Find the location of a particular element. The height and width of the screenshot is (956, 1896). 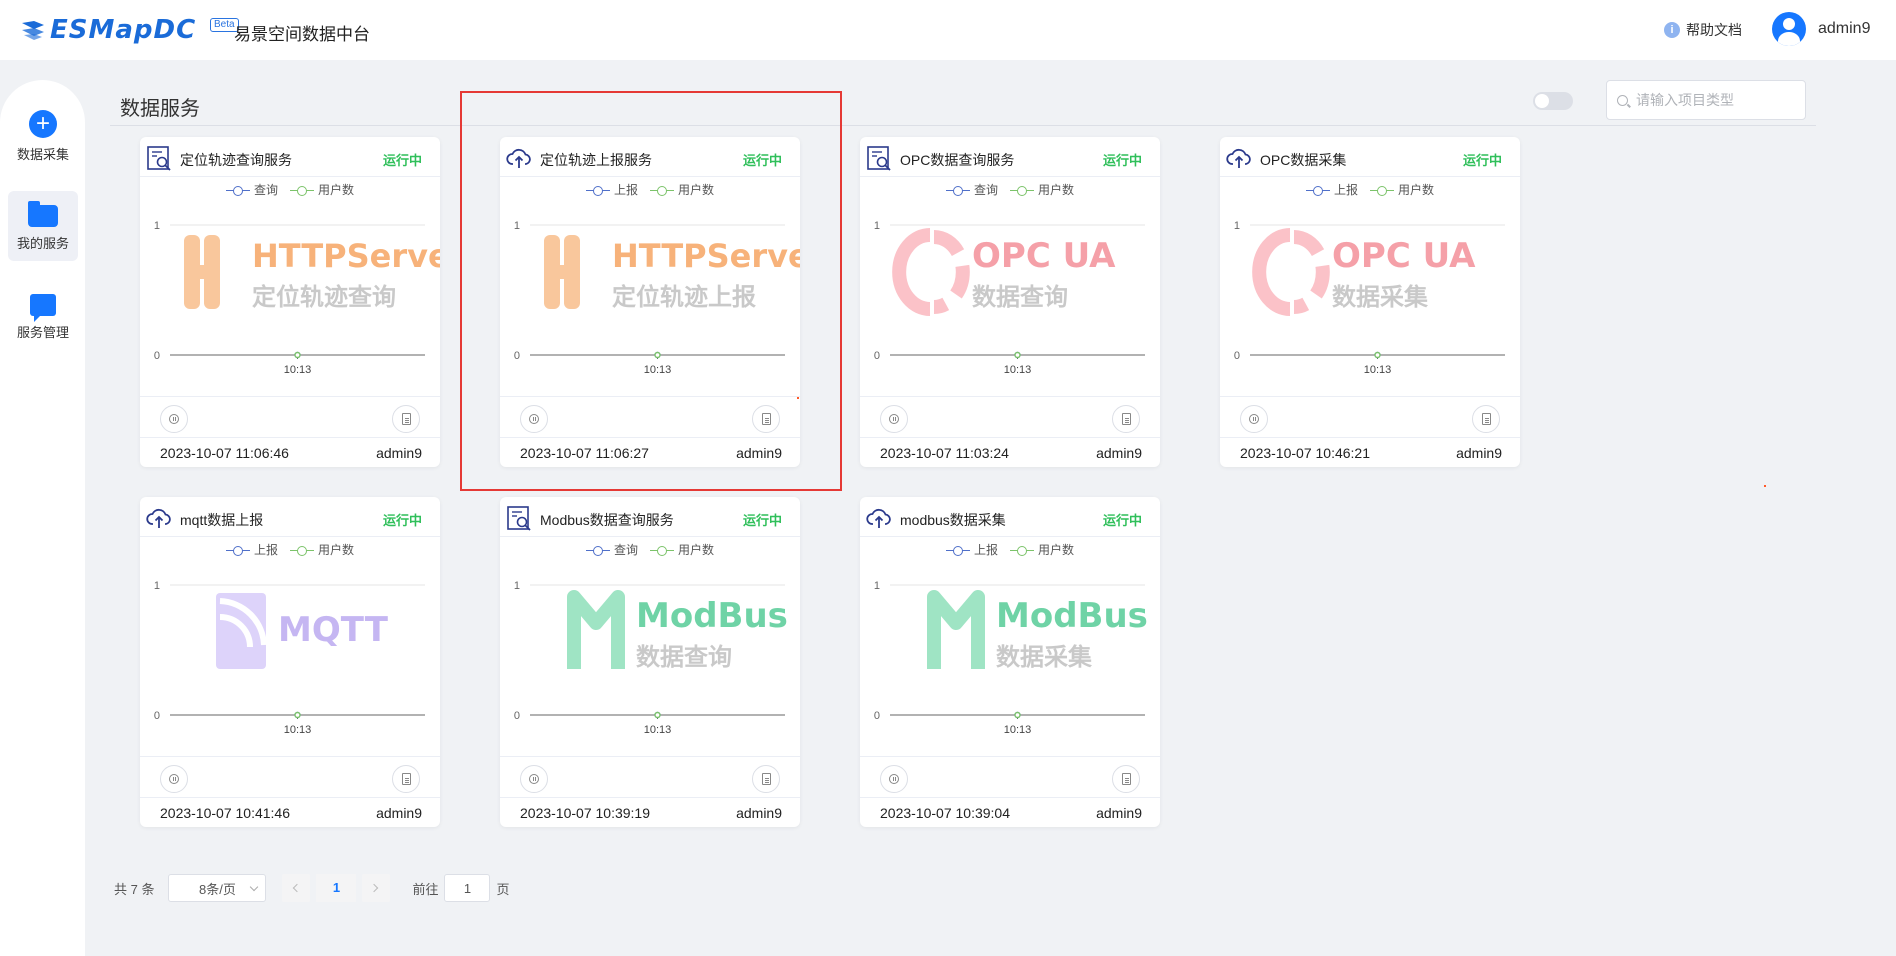

watermark-title: ModBus is located at coordinates (1072, 616).